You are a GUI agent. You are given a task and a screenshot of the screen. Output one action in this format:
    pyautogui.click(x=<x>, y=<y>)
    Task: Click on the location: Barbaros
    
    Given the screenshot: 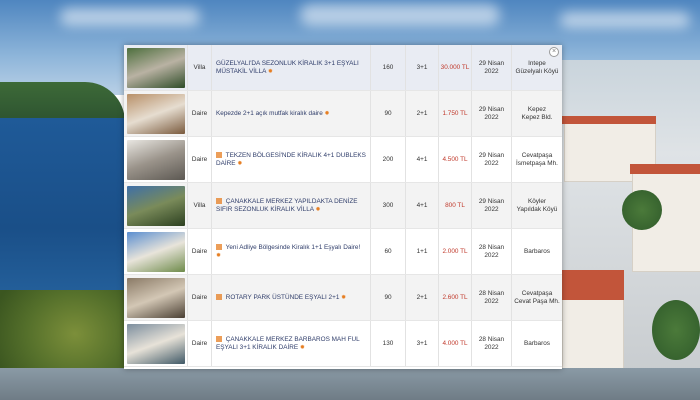 What is the action you would take?
    pyautogui.click(x=537, y=251)
    